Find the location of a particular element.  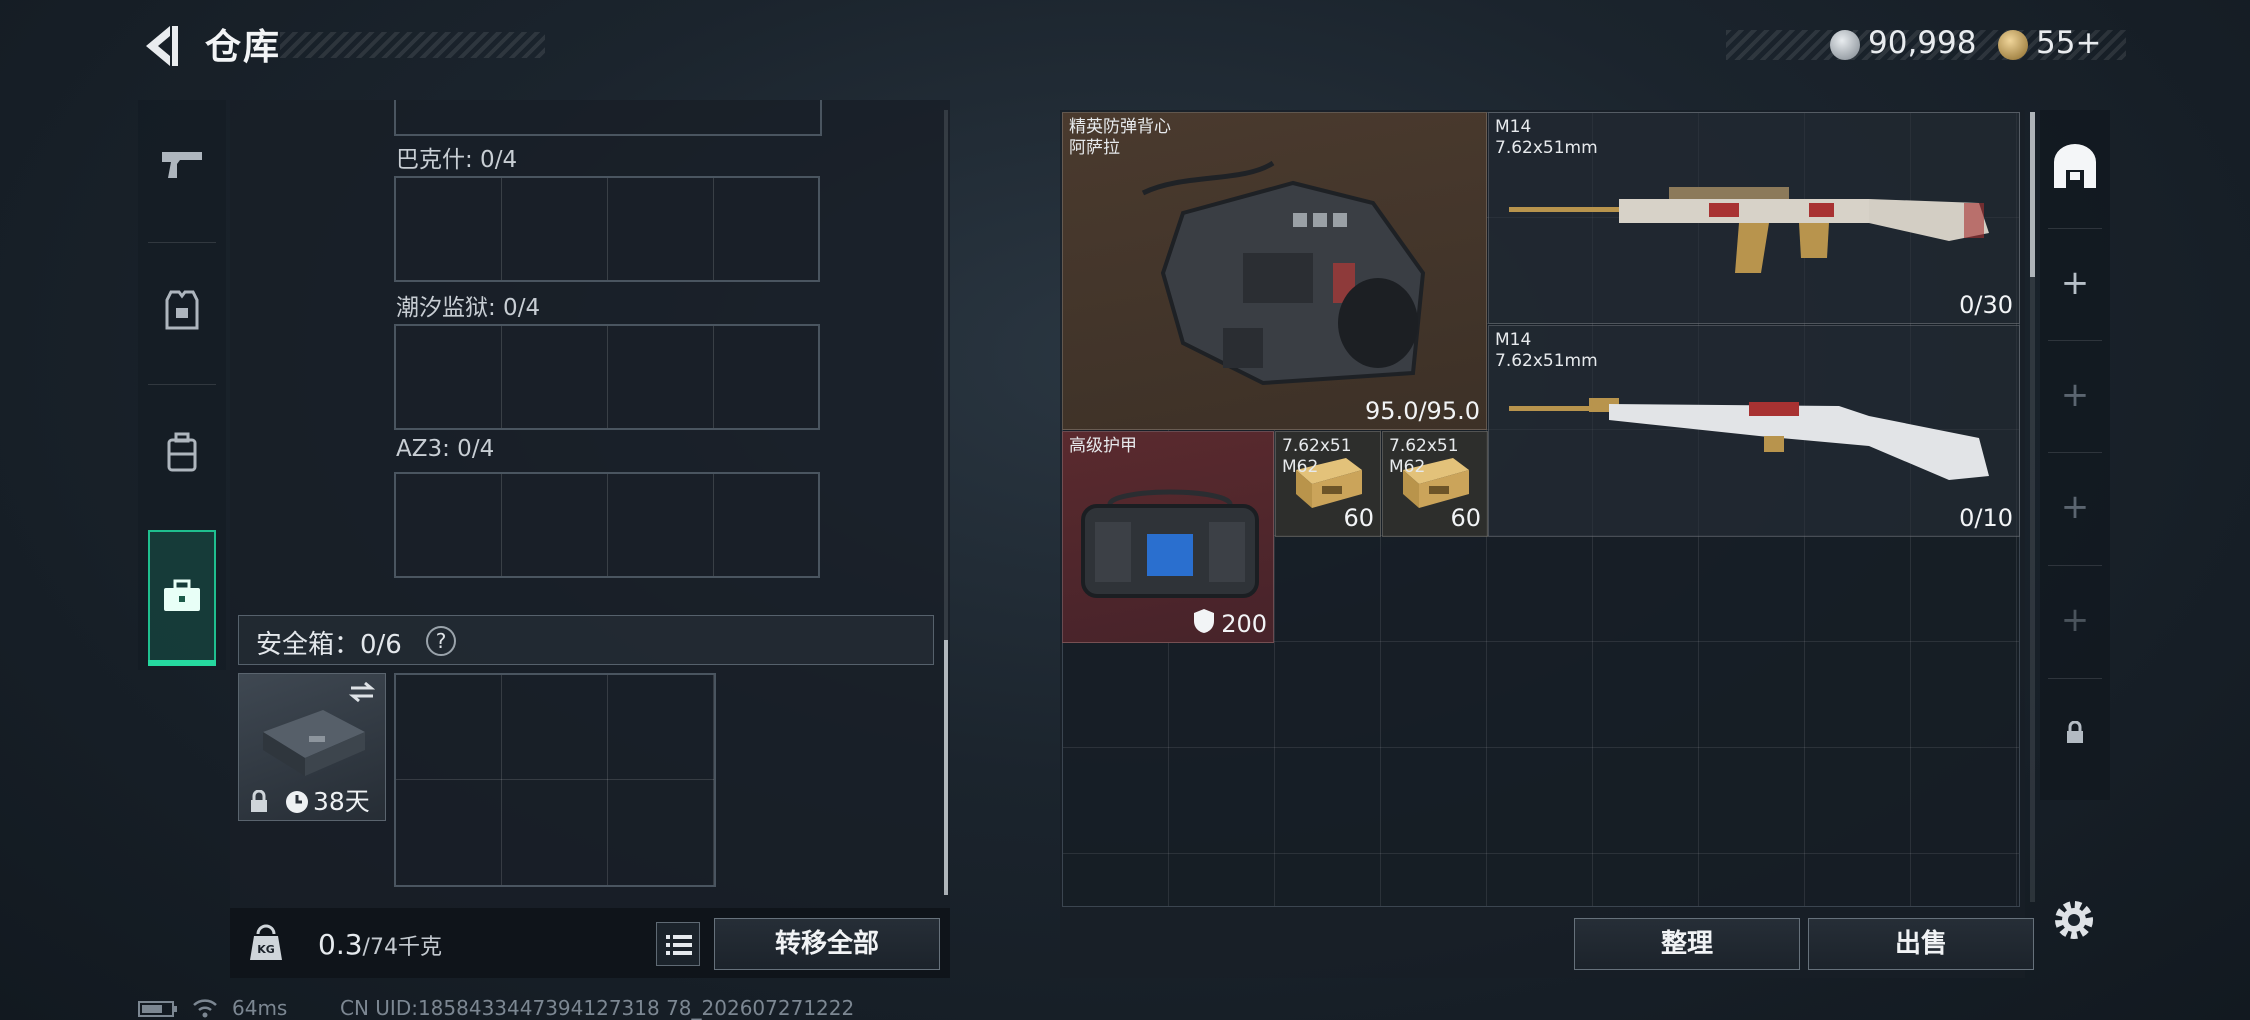

stash-item-vest: 精英防弹背心 阿萨拉 95.0/95.0 is located at coordinates (1274, 271).